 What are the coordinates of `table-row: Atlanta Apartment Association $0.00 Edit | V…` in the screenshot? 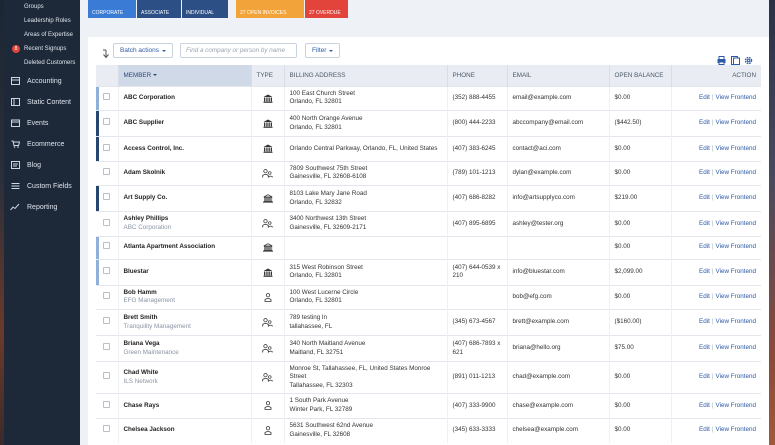 It's located at (428, 247).